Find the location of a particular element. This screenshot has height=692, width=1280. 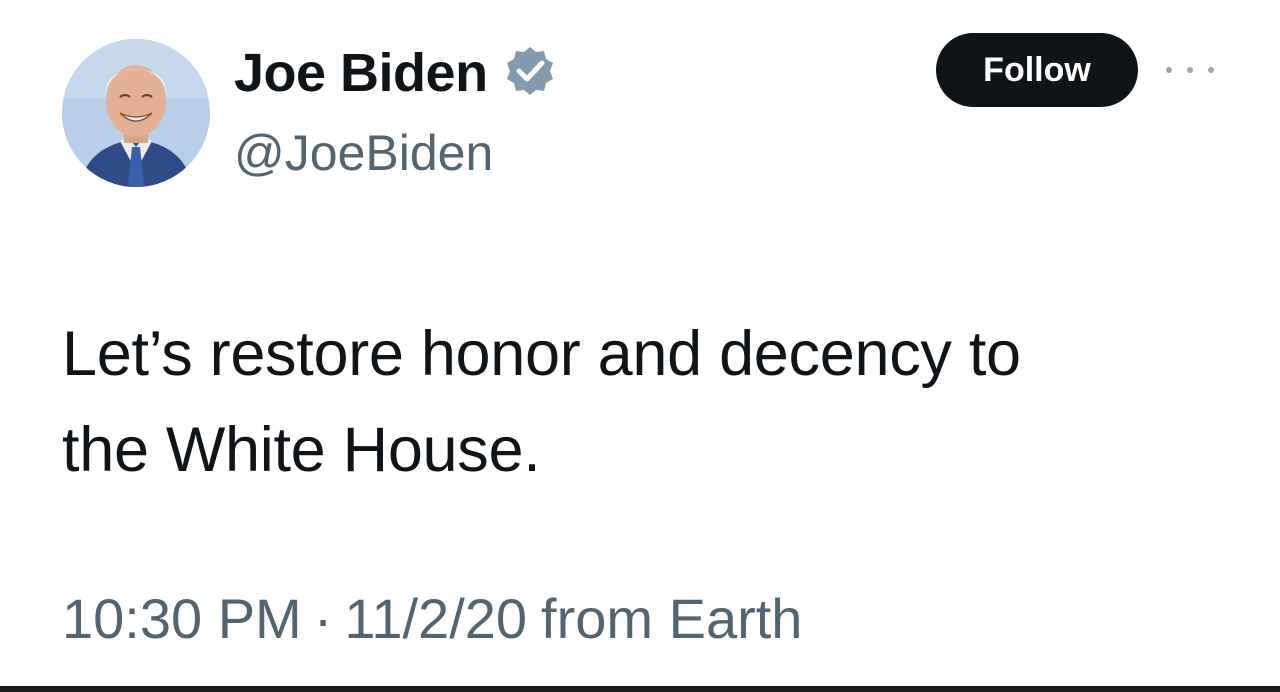

follow-button: Follow is located at coordinates (1037, 70).